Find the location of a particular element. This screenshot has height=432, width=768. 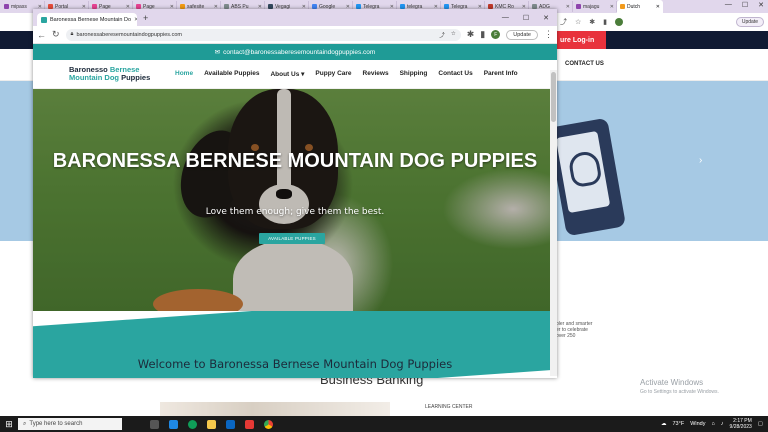

volume-icon: ♪ is located at coordinates (722, 424).